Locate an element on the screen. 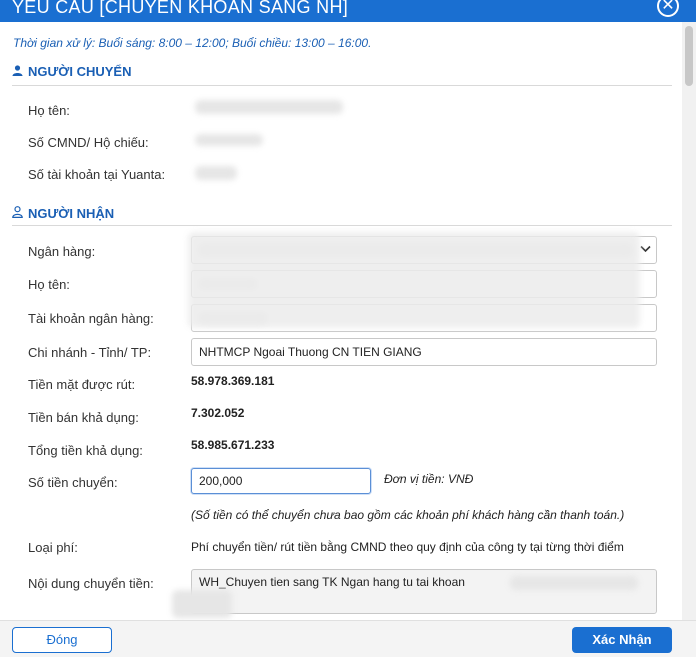 The image size is (696, 657). confirm-button: Xác Nhận is located at coordinates (622, 640).